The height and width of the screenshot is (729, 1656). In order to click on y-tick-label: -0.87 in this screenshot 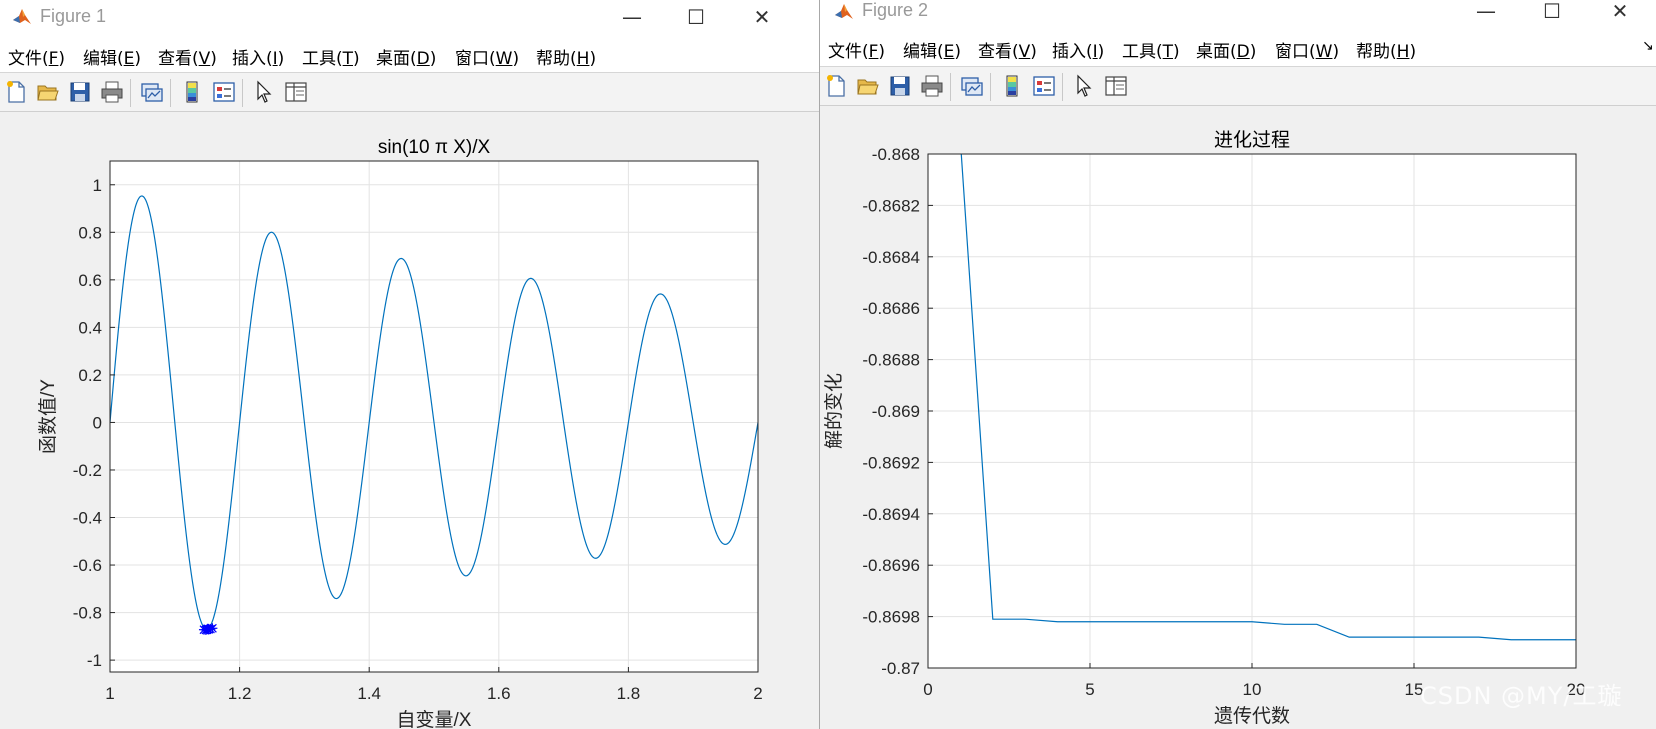, I will do `click(900, 668)`.